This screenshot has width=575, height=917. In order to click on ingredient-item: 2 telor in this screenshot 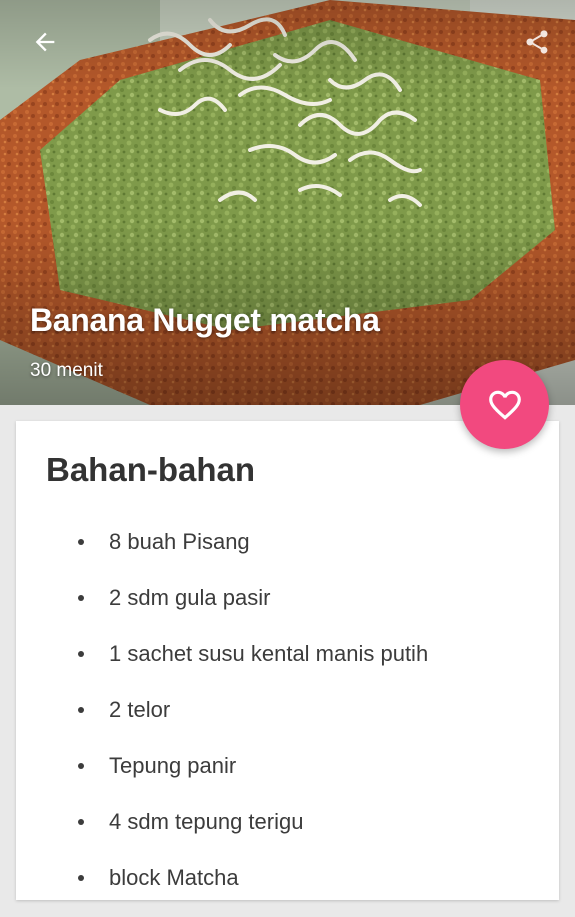, I will do `click(253, 721)`.